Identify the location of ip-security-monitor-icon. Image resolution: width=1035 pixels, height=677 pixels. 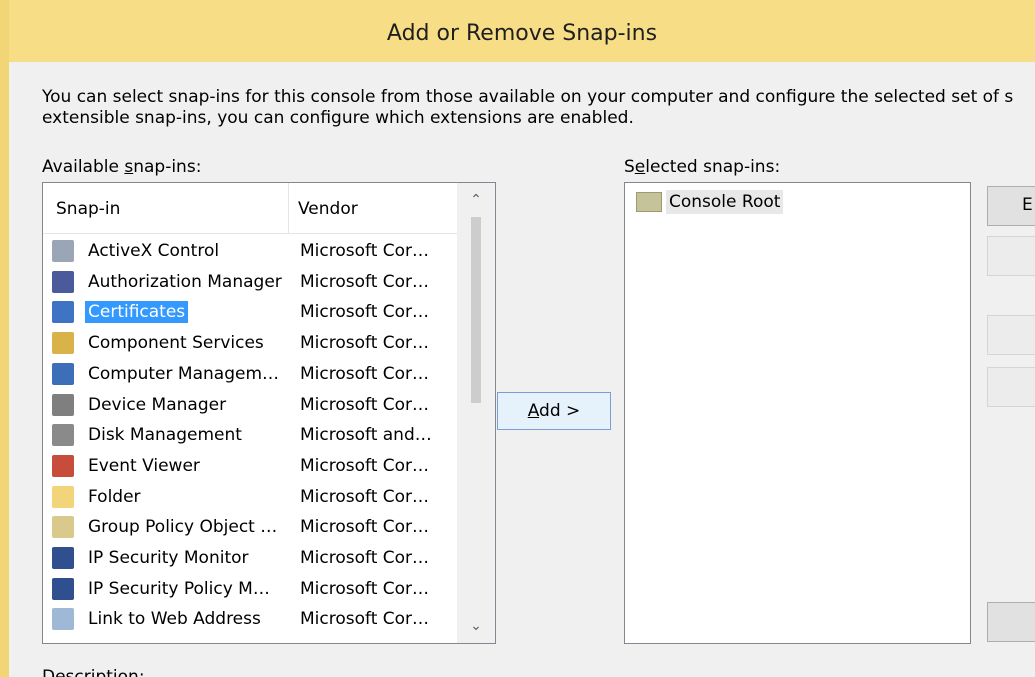
(63, 558).